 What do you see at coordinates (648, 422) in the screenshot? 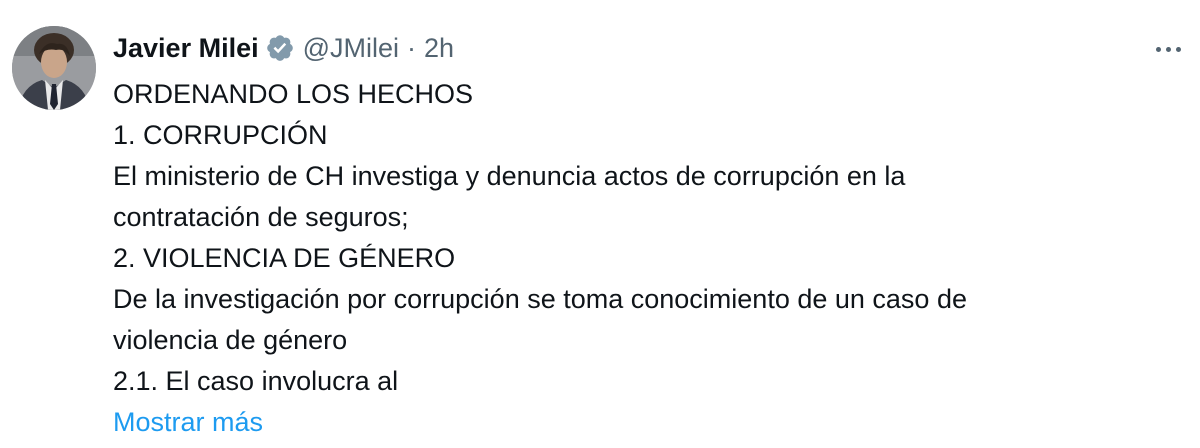
I see `show-more-link: Mostrar más` at bounding box center [648, 422].